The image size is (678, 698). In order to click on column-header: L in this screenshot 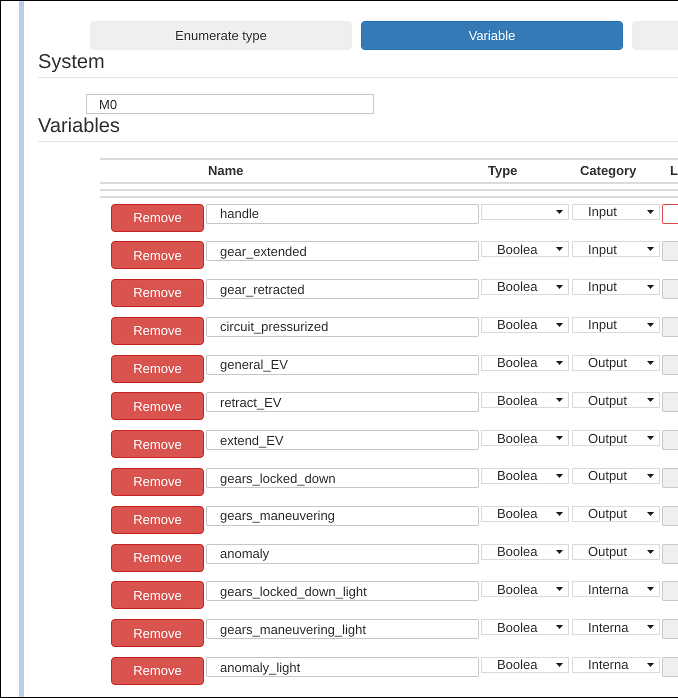, I will do `click(674, 171)`.